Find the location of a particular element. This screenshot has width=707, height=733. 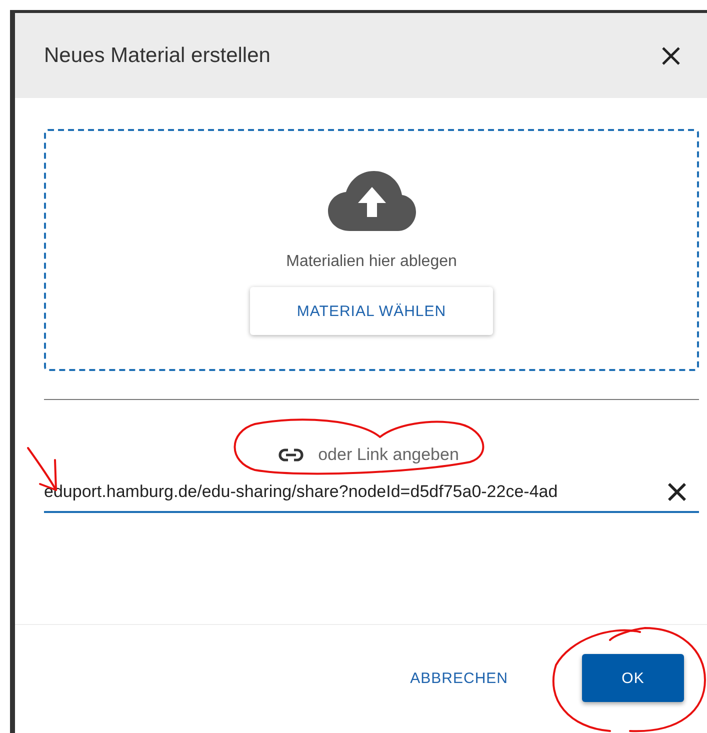

drop-hint: Materialien hier ablegen is located at coordinates (371, 262).